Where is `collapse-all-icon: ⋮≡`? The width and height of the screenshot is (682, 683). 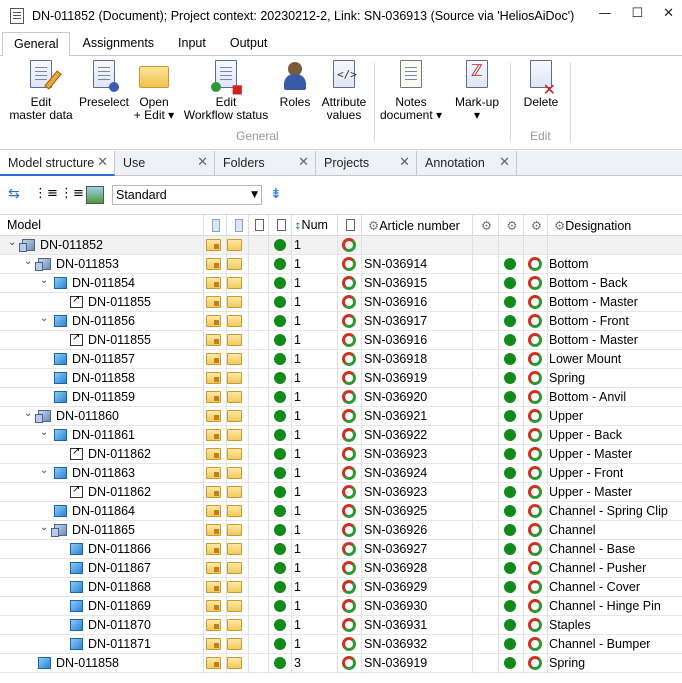
collapse-all-icon: ⋮≡ is located at coordinates (72, 195).